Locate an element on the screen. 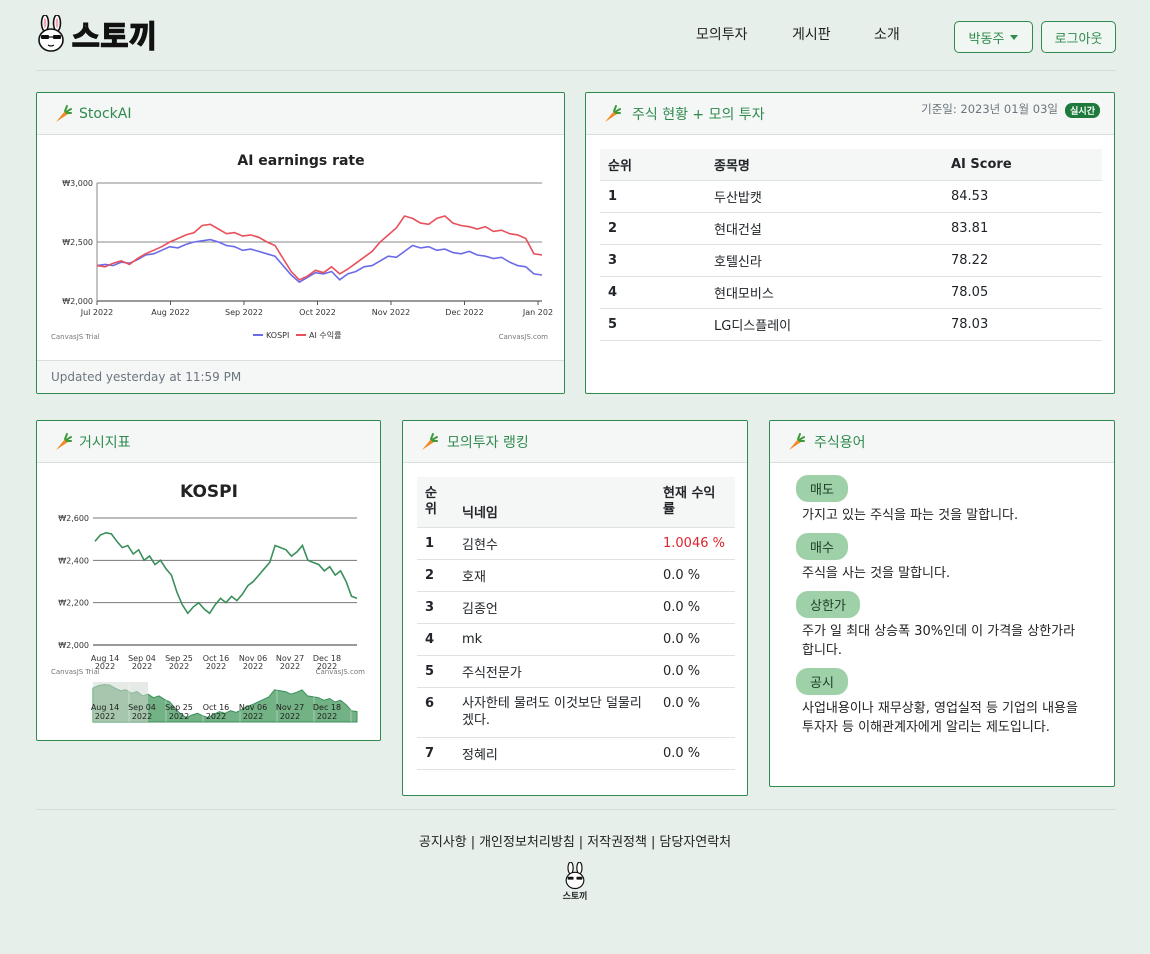 The width and height of the screenshot is (1150, 954). nav-board: 게시판 is located at coordinates (811, 34).